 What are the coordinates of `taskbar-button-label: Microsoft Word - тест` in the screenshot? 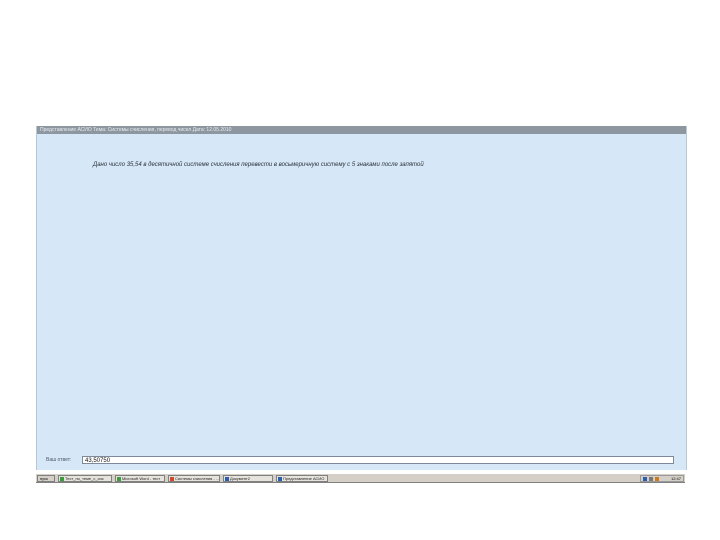 It's located at (141, 478).